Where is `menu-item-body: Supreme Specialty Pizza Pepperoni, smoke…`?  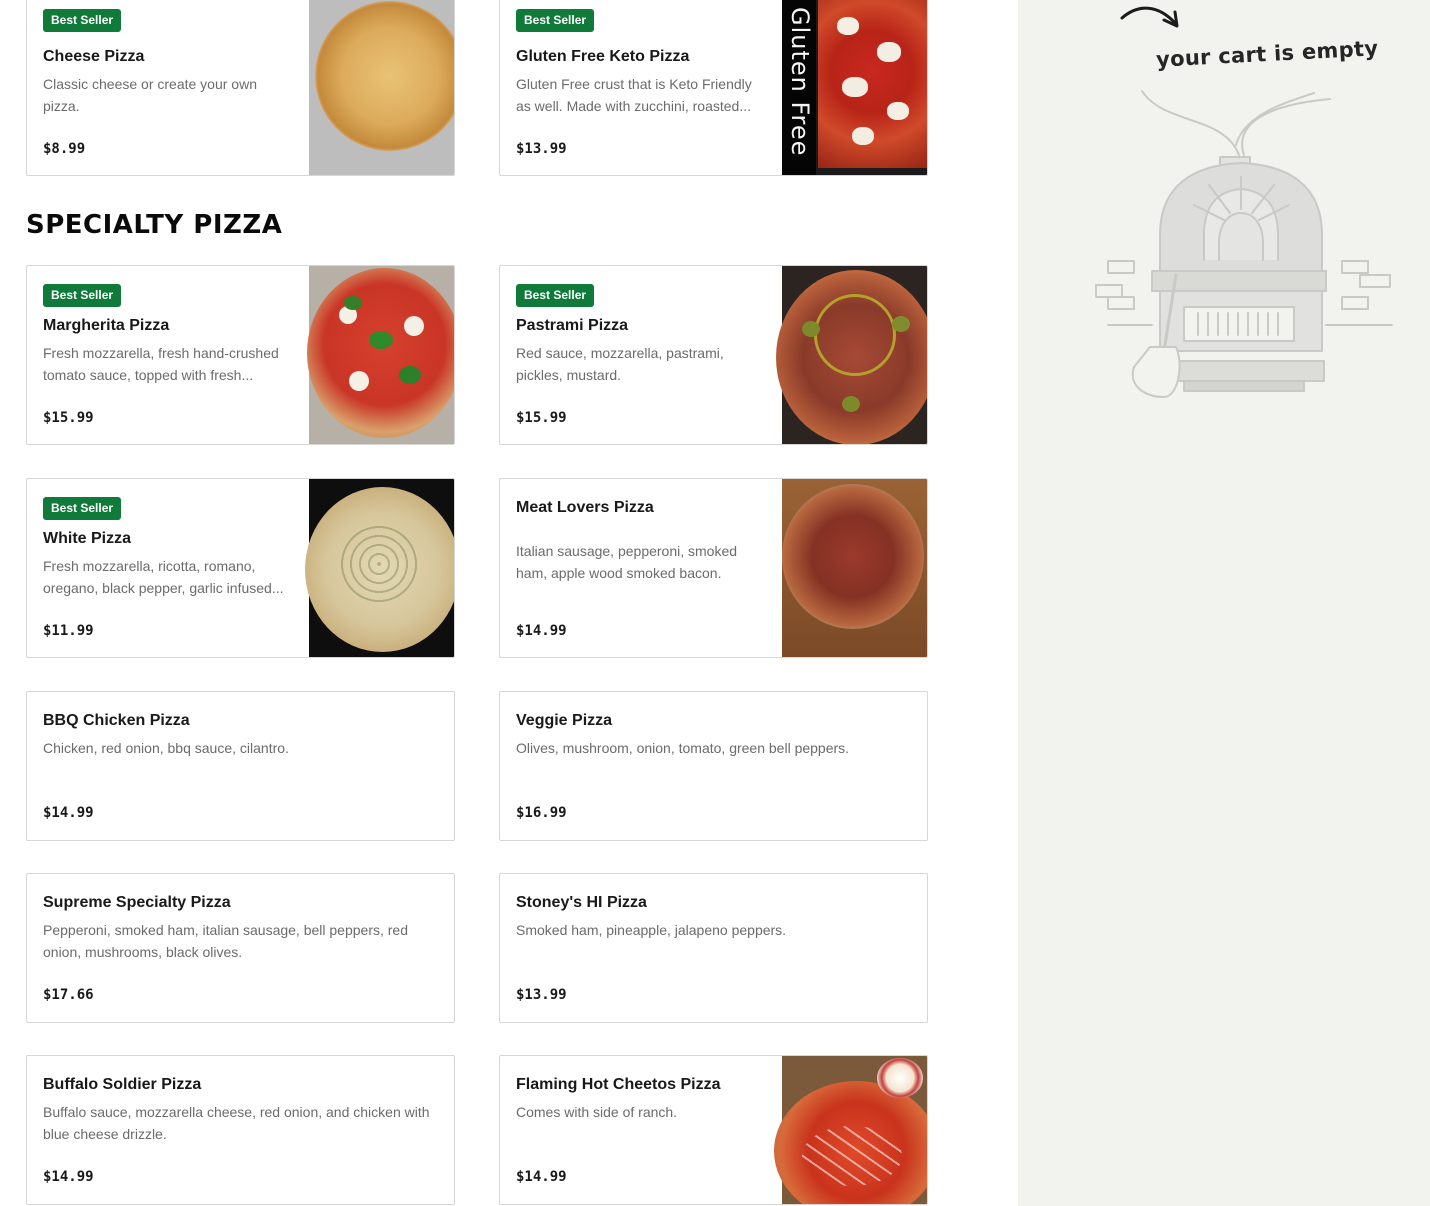 menu-item-body: Supreme Specialty Pizza Pepperoni, smoke… is located at coordinates (240, 948).